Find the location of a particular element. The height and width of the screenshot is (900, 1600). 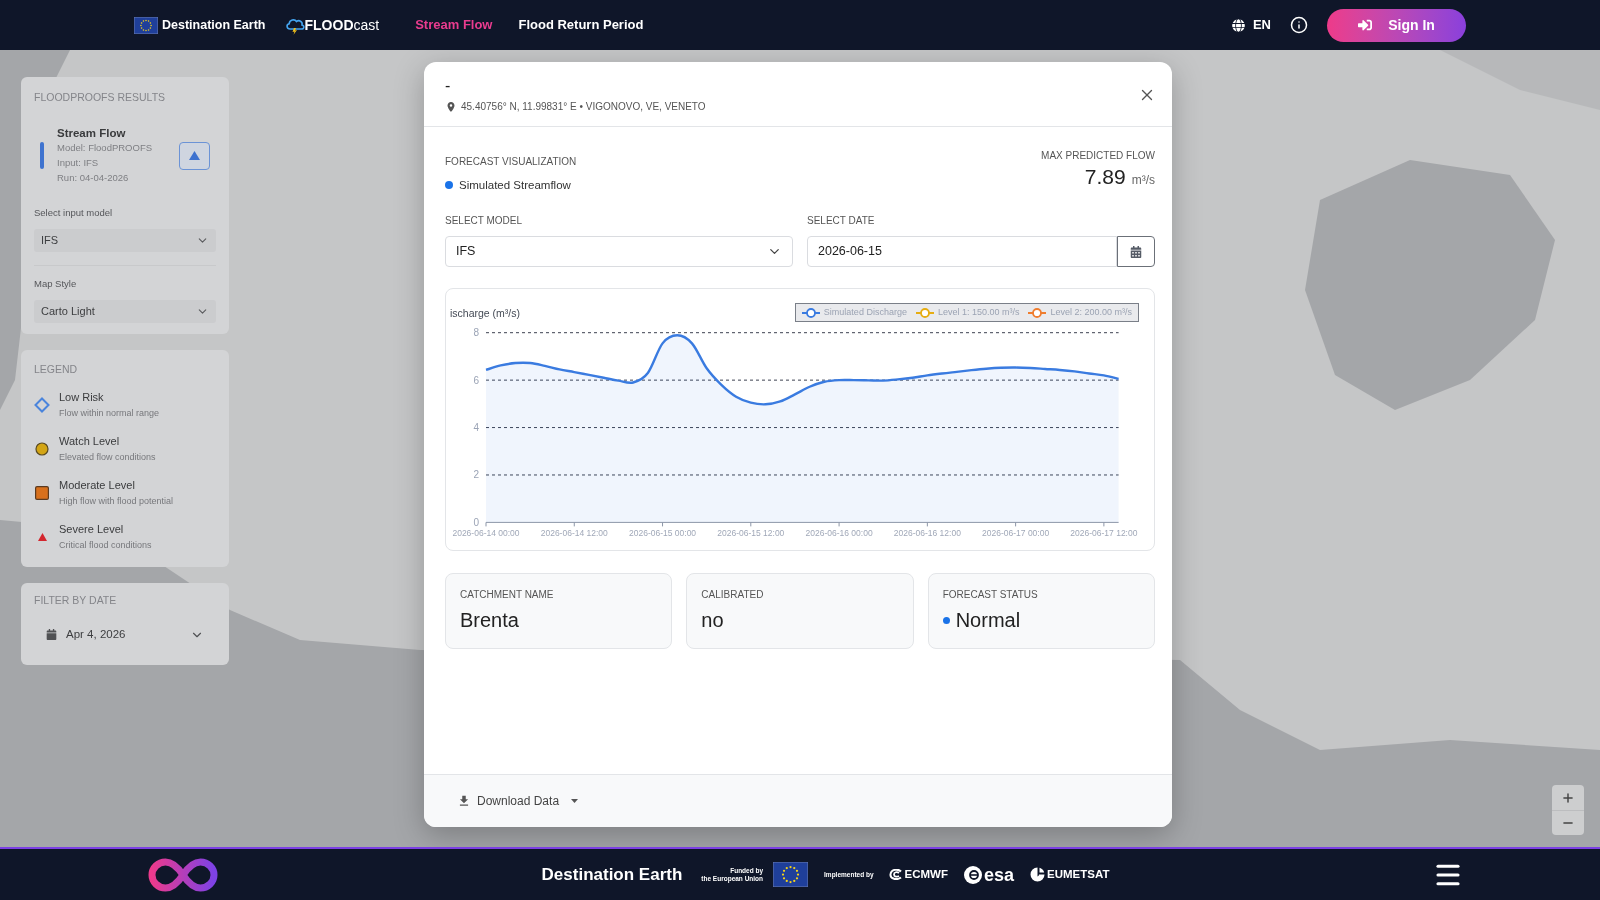

sign-in-icon is located at coordinates (1365, 25).